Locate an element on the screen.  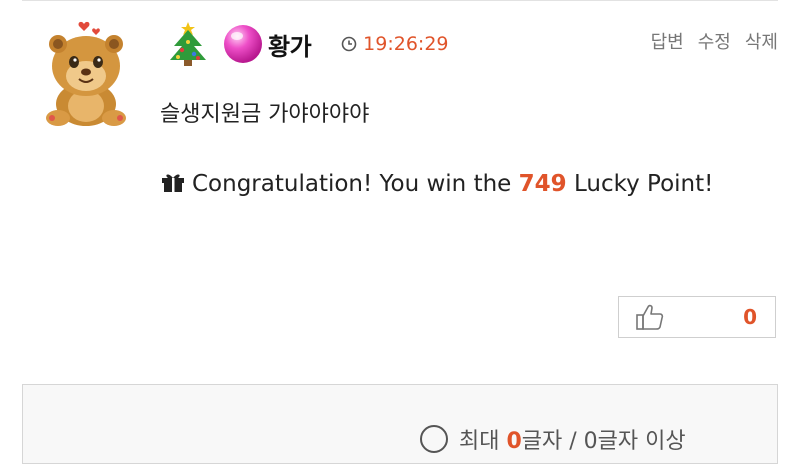
reply-hint-rest: 글자 / 0글자 이상 is located at coordinates (603, 441).